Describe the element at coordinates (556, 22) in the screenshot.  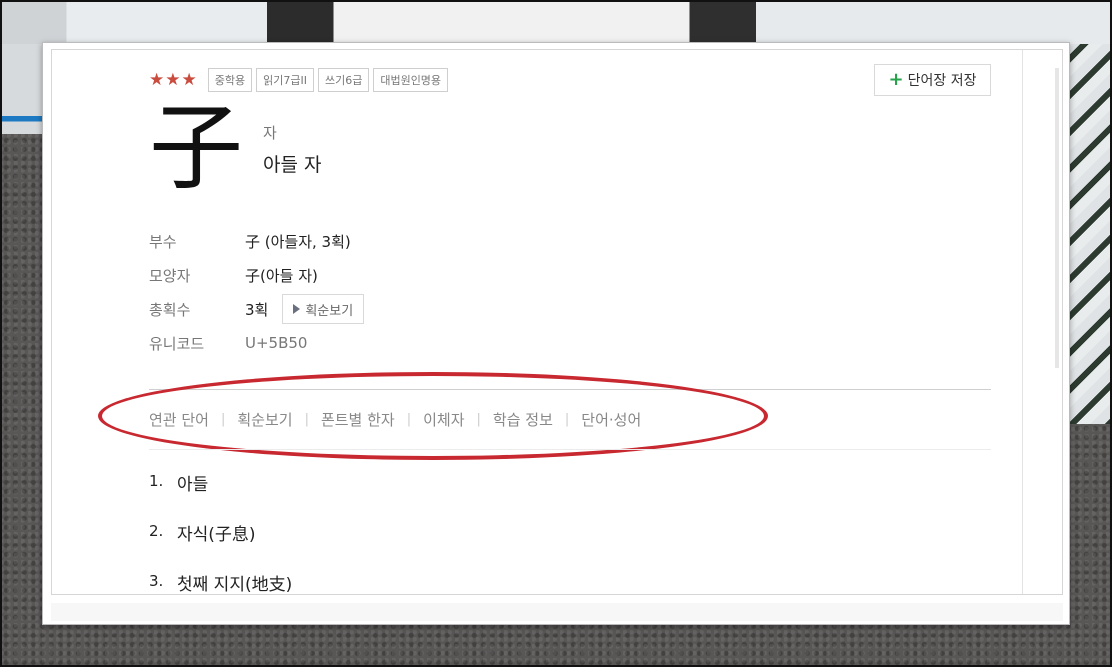
I see `background-object` at that location.